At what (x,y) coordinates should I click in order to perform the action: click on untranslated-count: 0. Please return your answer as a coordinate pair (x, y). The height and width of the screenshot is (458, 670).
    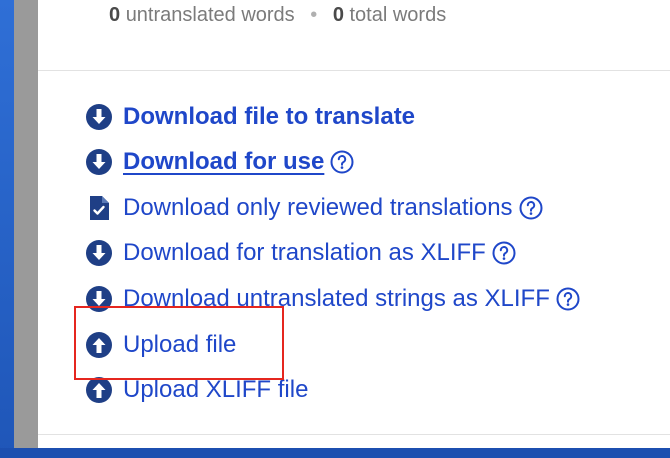
    Looking at the image, I should click on (115, 15).